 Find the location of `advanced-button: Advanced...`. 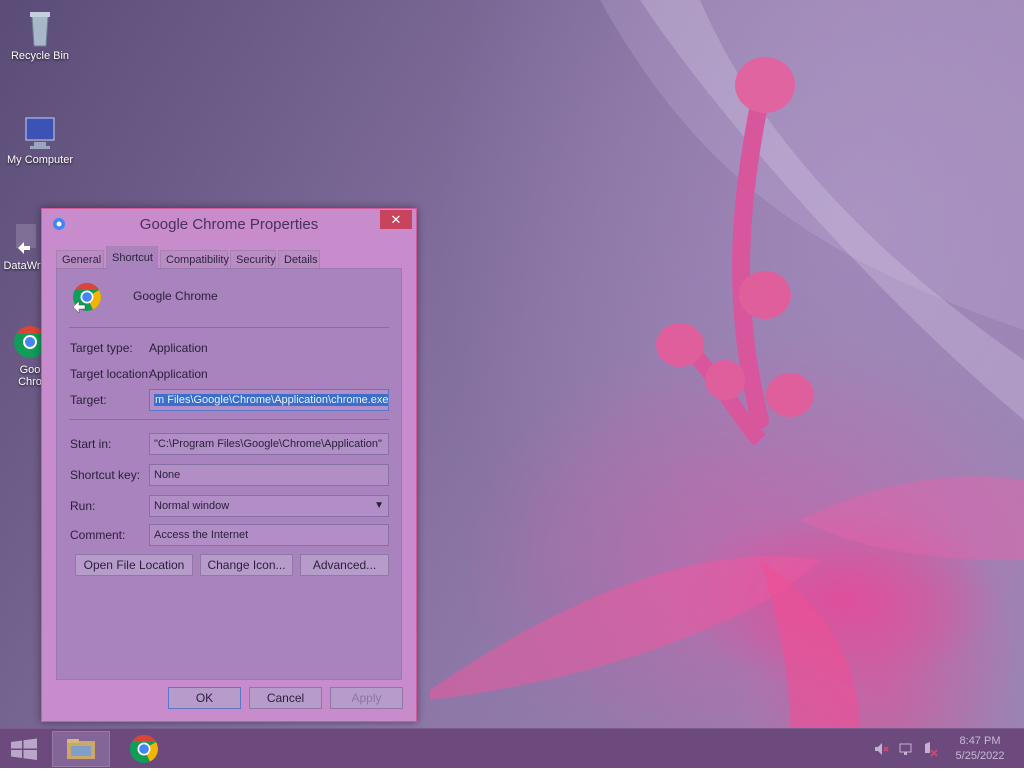

advanced-button: Advanced... is located at coordinates (344, 565).